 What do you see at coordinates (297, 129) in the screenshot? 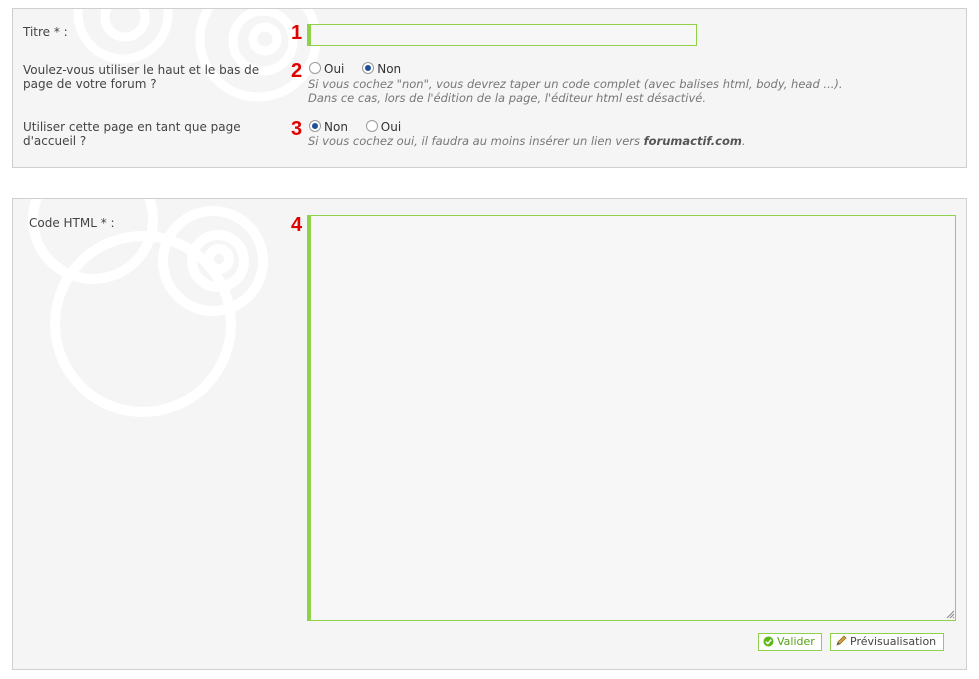
I see `step-number-3: 3` at bounding box center [297, 129].